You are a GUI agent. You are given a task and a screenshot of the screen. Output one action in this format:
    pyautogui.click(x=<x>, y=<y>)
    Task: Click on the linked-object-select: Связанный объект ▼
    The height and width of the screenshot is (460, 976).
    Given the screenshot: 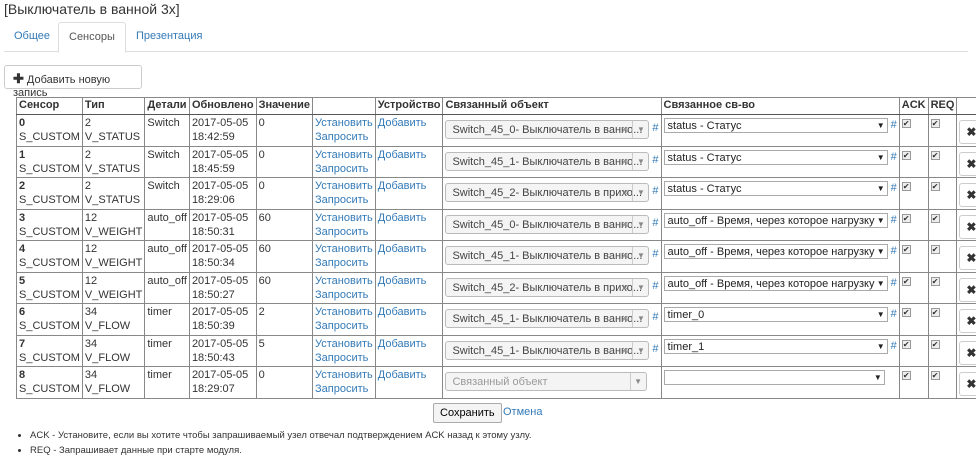 What is the action you would take?
    pyautogui.click(x=546, y=381)
    